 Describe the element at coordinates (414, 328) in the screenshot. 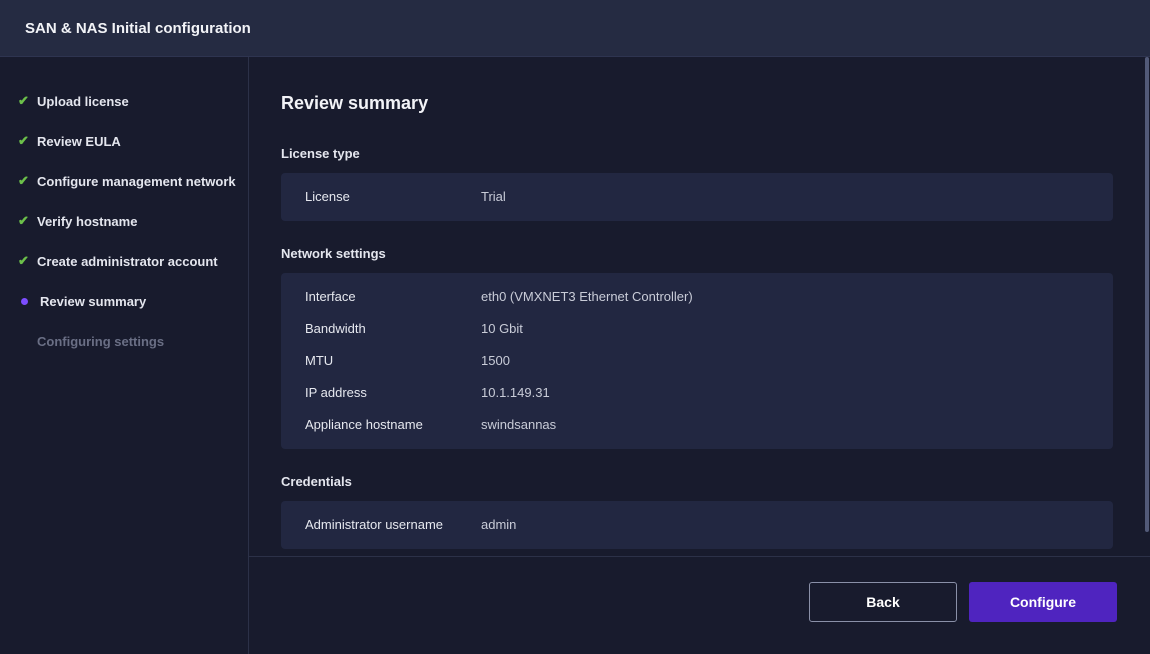

I see `summary-row: Bandwidth 10 Gbit` at that location.